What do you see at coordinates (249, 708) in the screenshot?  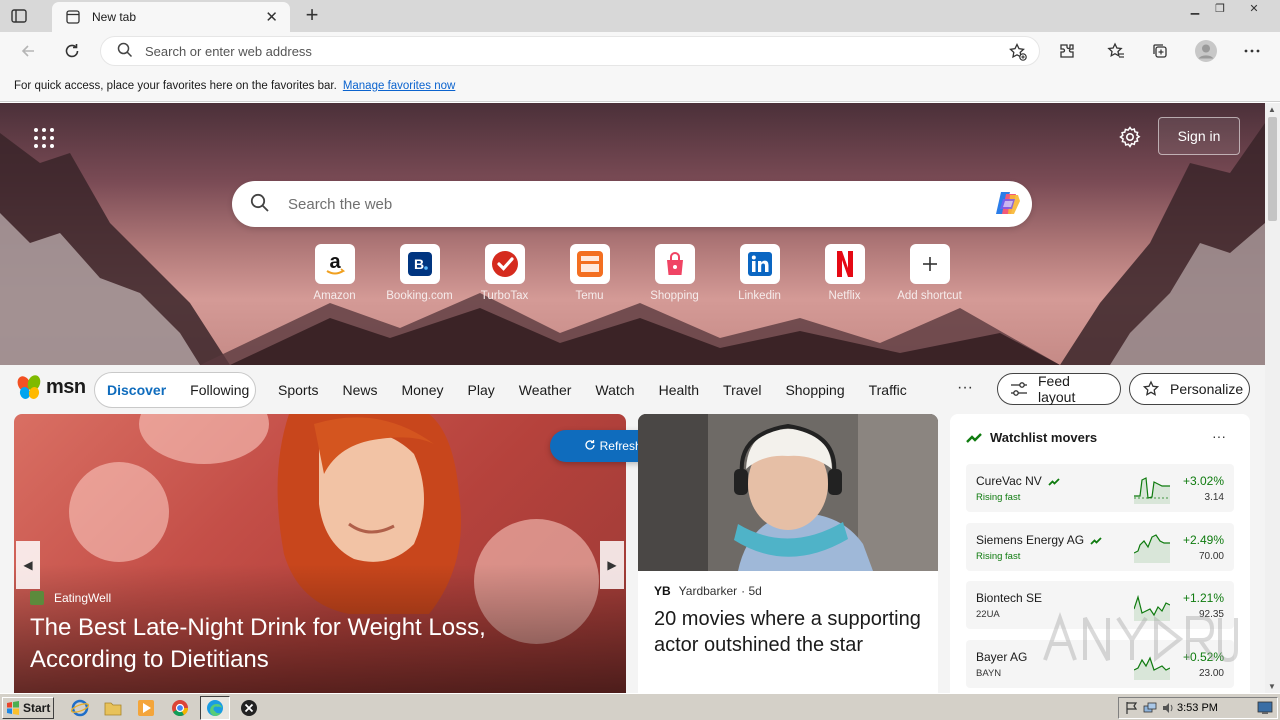 I see `app-x-icon` at bounding box center [249, 708].